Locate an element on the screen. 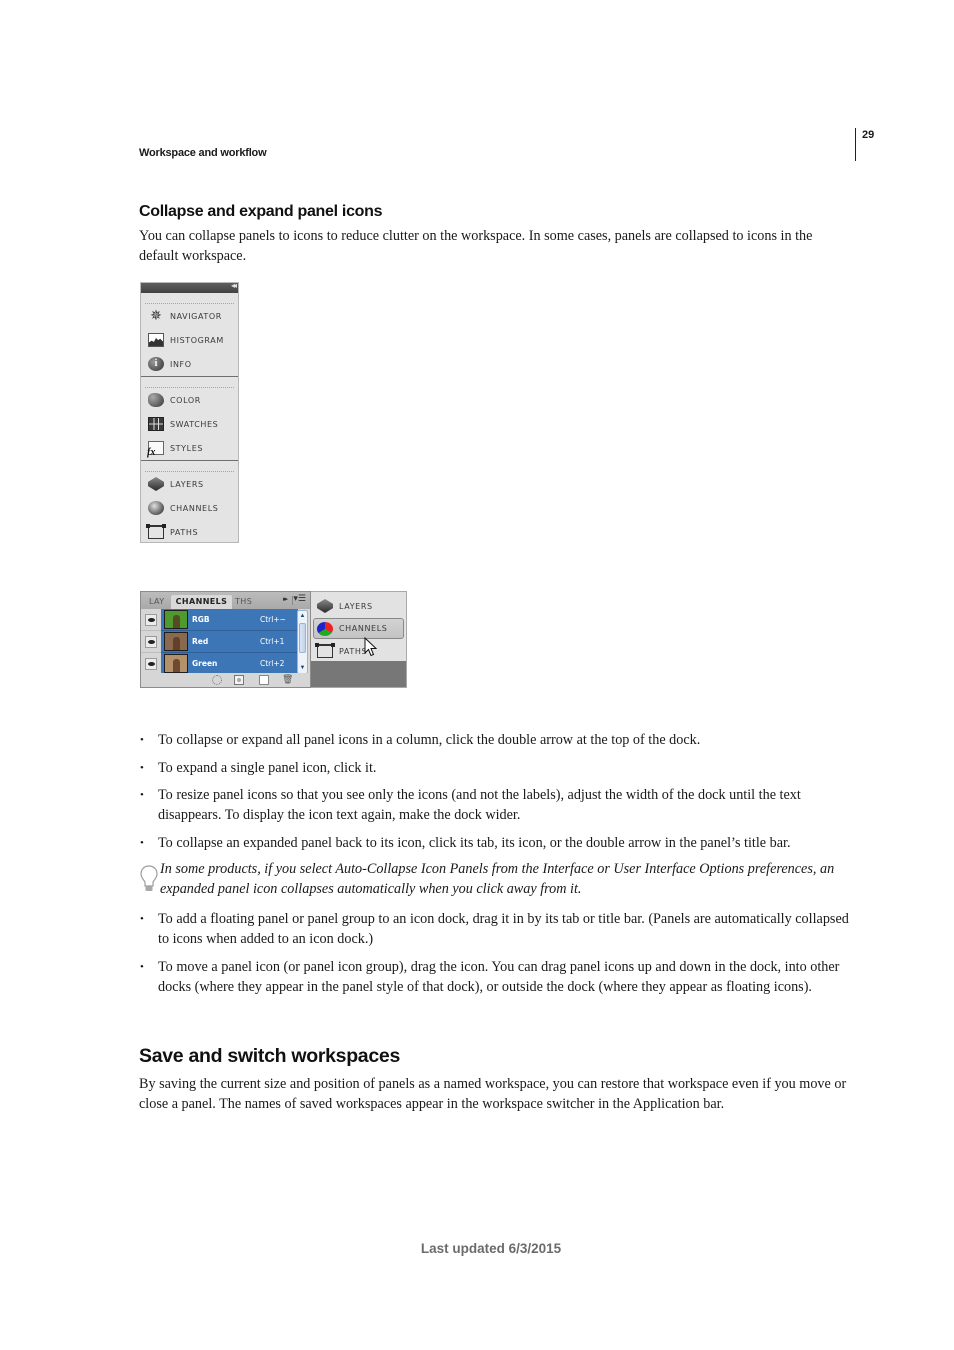 The image size is (954, 1350). color-icon is located at coordinates (156, 400).